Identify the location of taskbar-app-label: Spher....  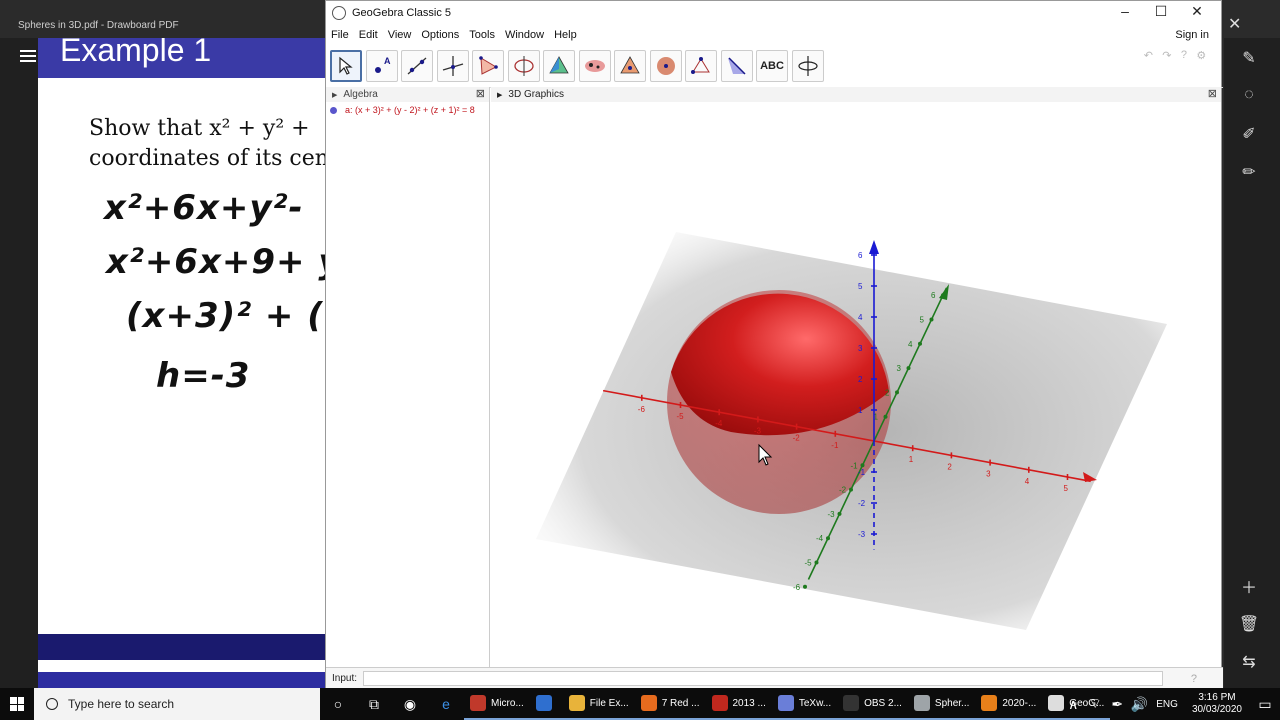
(952, 703).